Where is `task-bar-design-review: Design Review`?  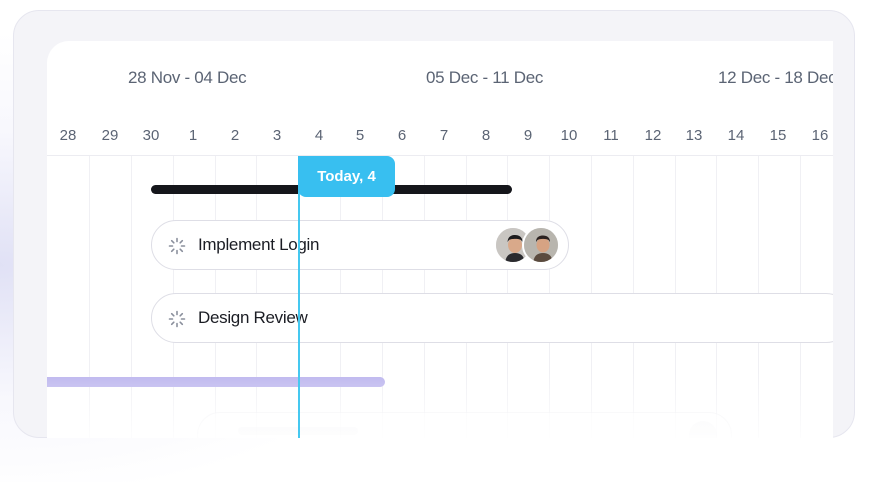
task-bar-design-review: Design Review is located at coordinates (492, 318).